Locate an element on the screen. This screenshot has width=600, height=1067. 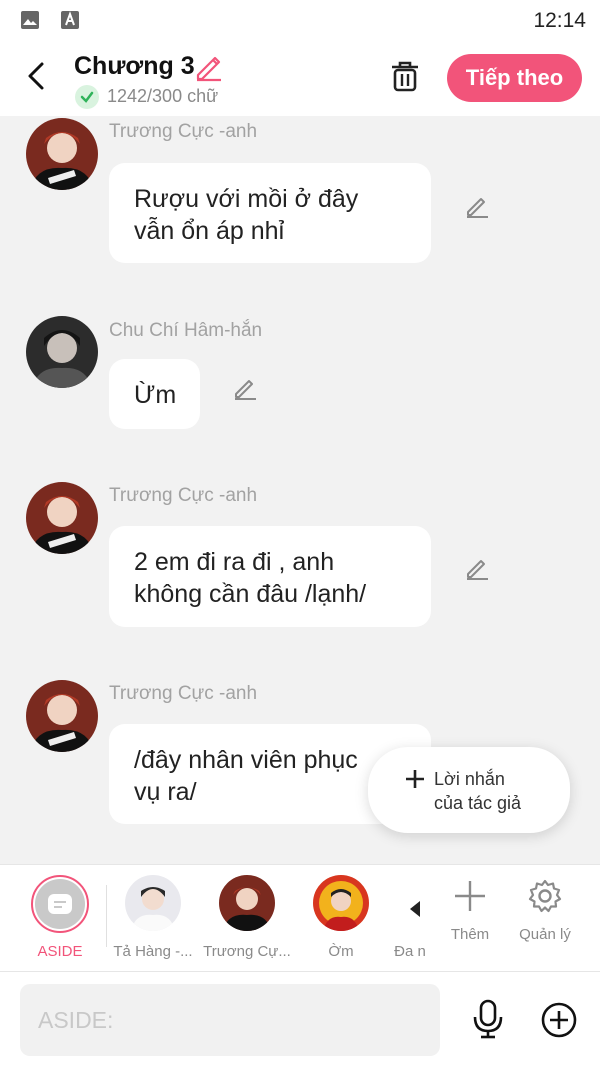
divider is located at coordinates (106, 916).